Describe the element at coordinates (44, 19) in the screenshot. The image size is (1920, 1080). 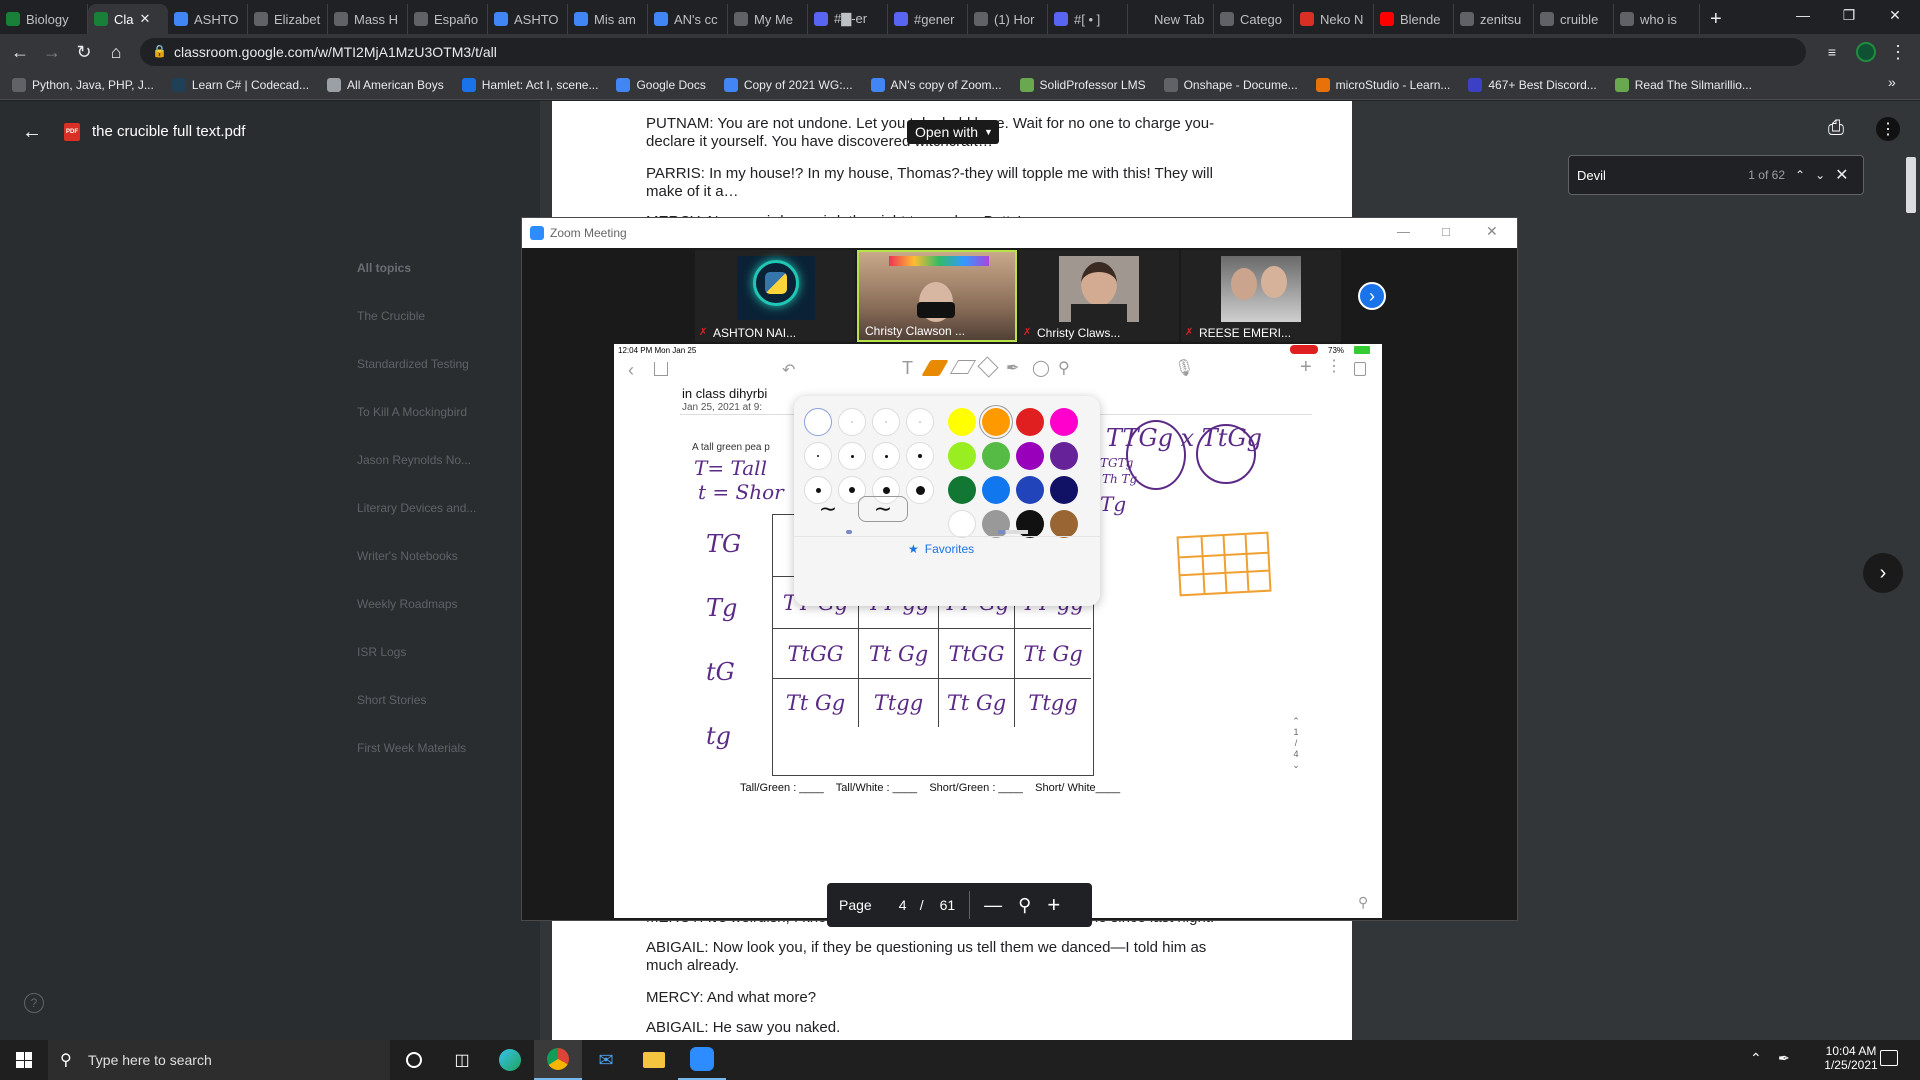
I see `browser-tab: Biology` at that location.